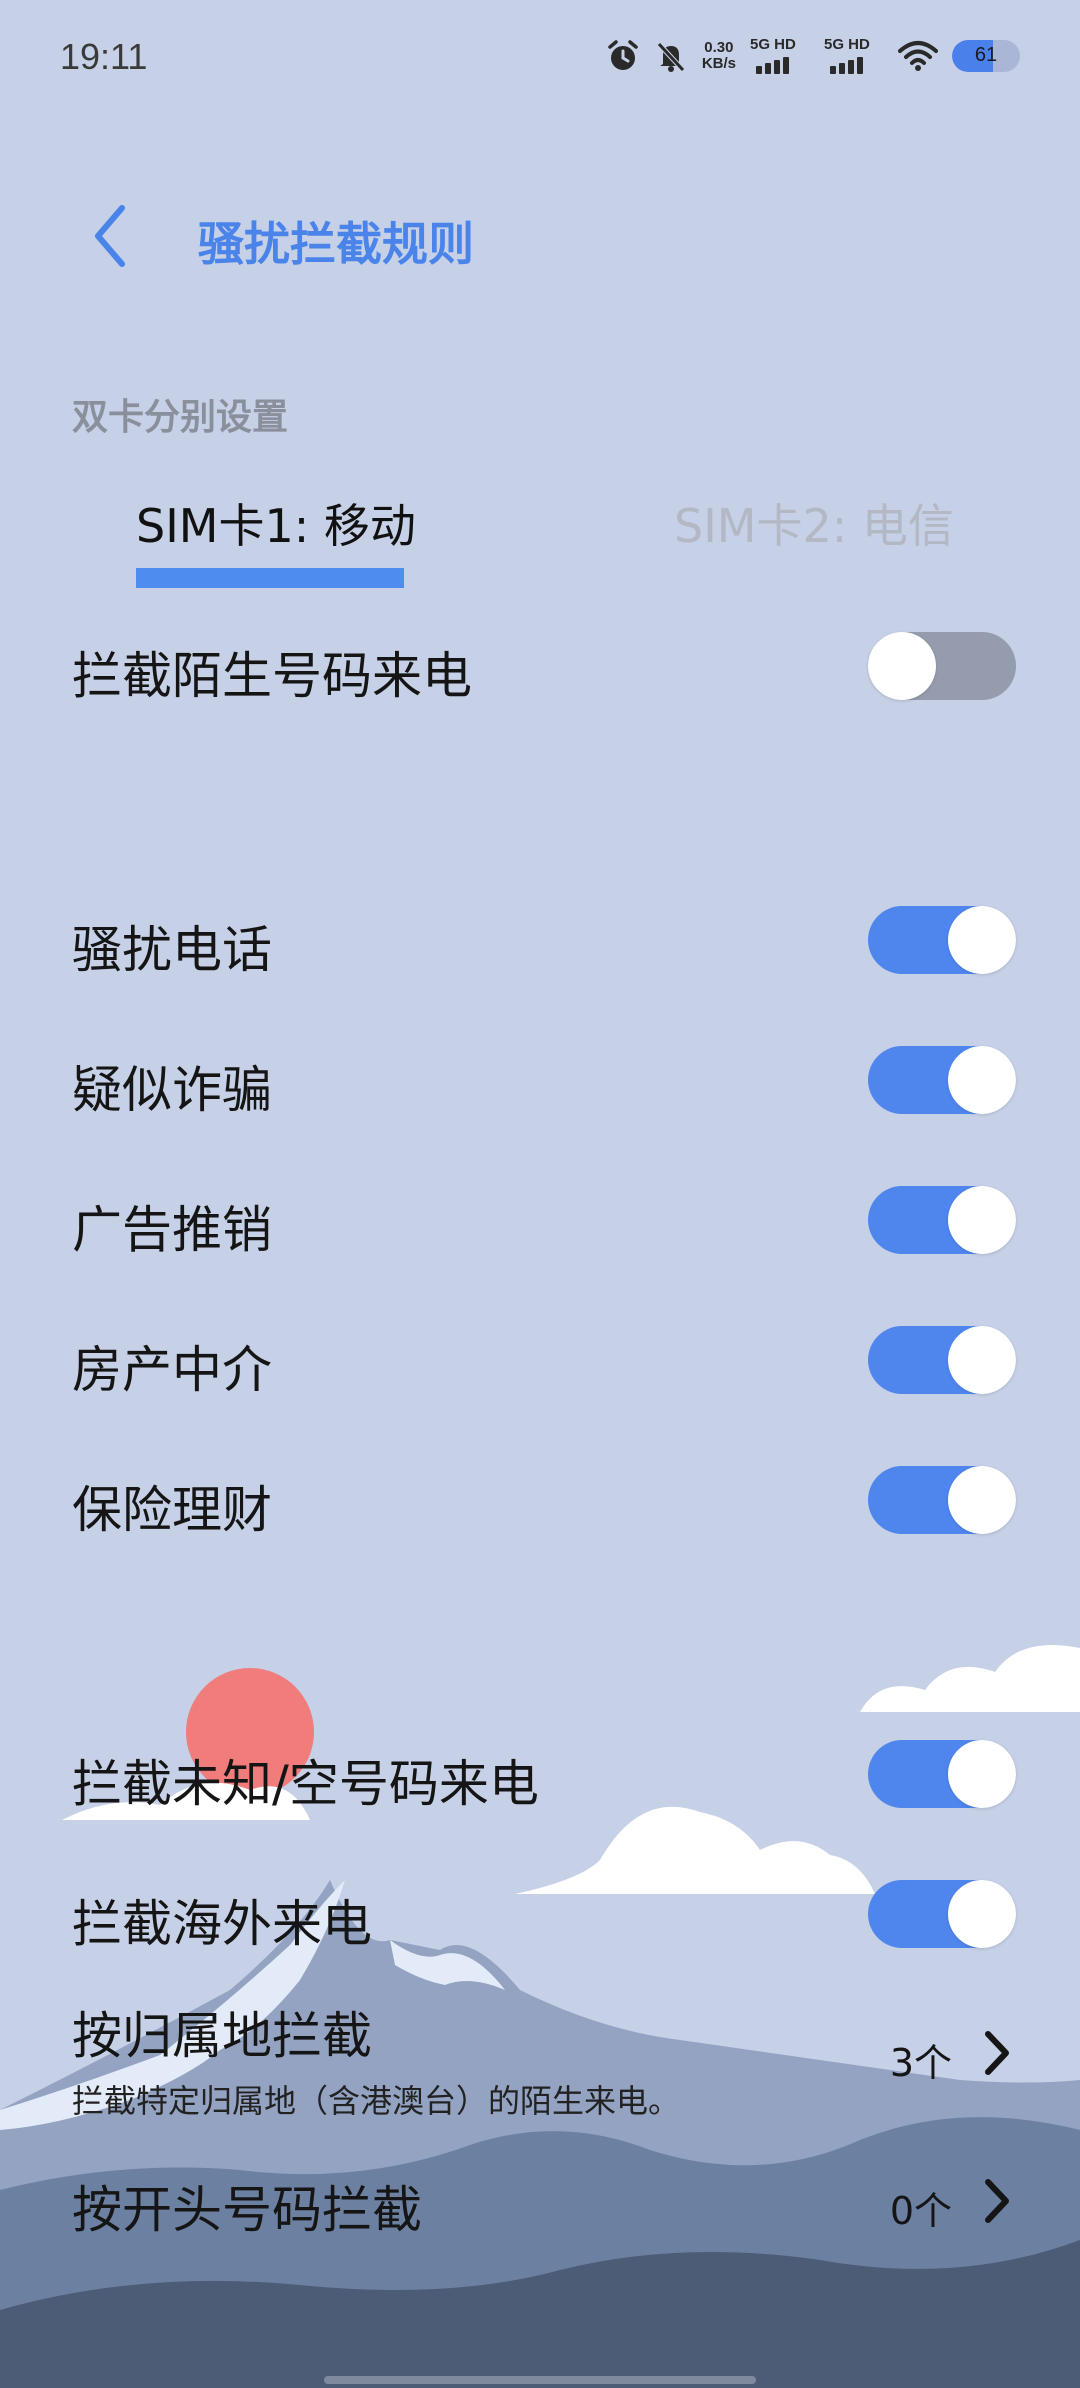 The width and height of the screenshot is (1080, 2388). What do you see at coordinates (942, 940) in the screenshot?
I see `toggle-harassment-calls` at bounding box center [942, 940].